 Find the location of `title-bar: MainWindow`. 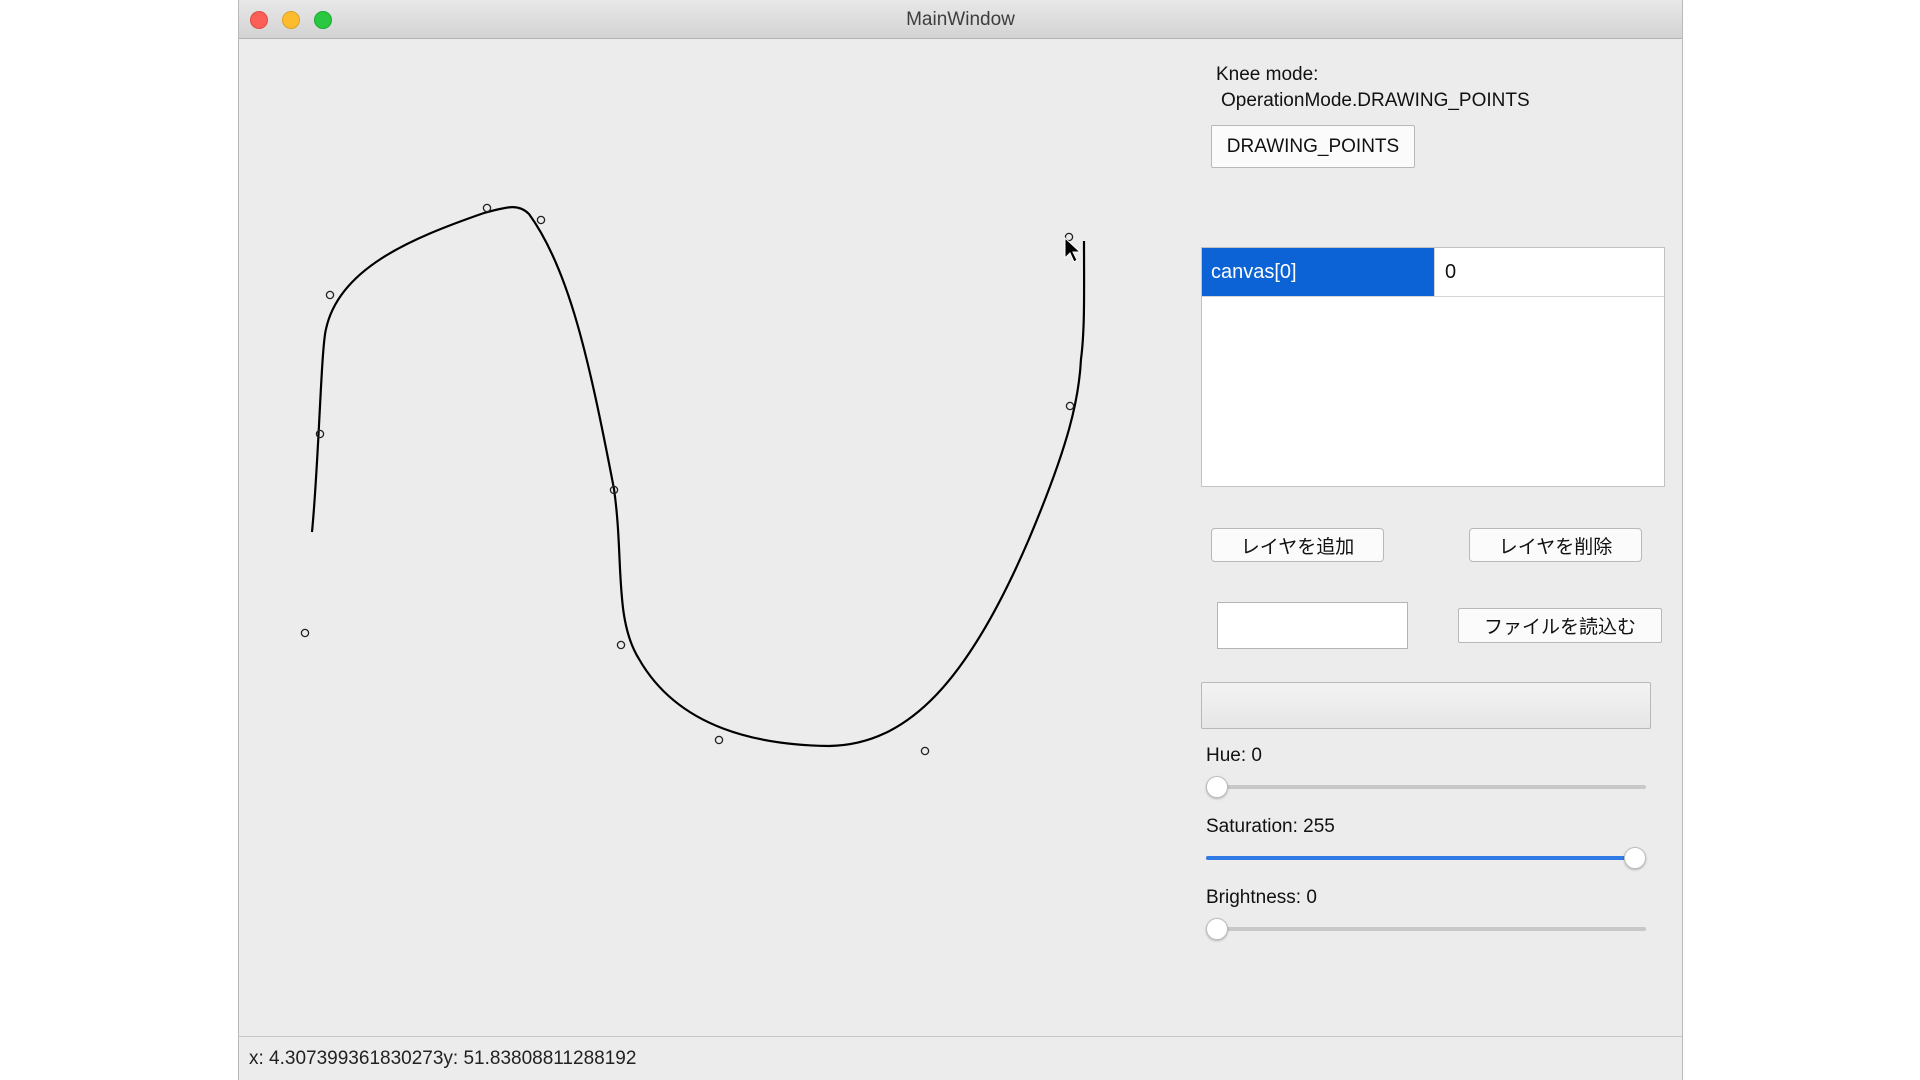

title-bar: MainWindow is located at coordinates (960, 19).